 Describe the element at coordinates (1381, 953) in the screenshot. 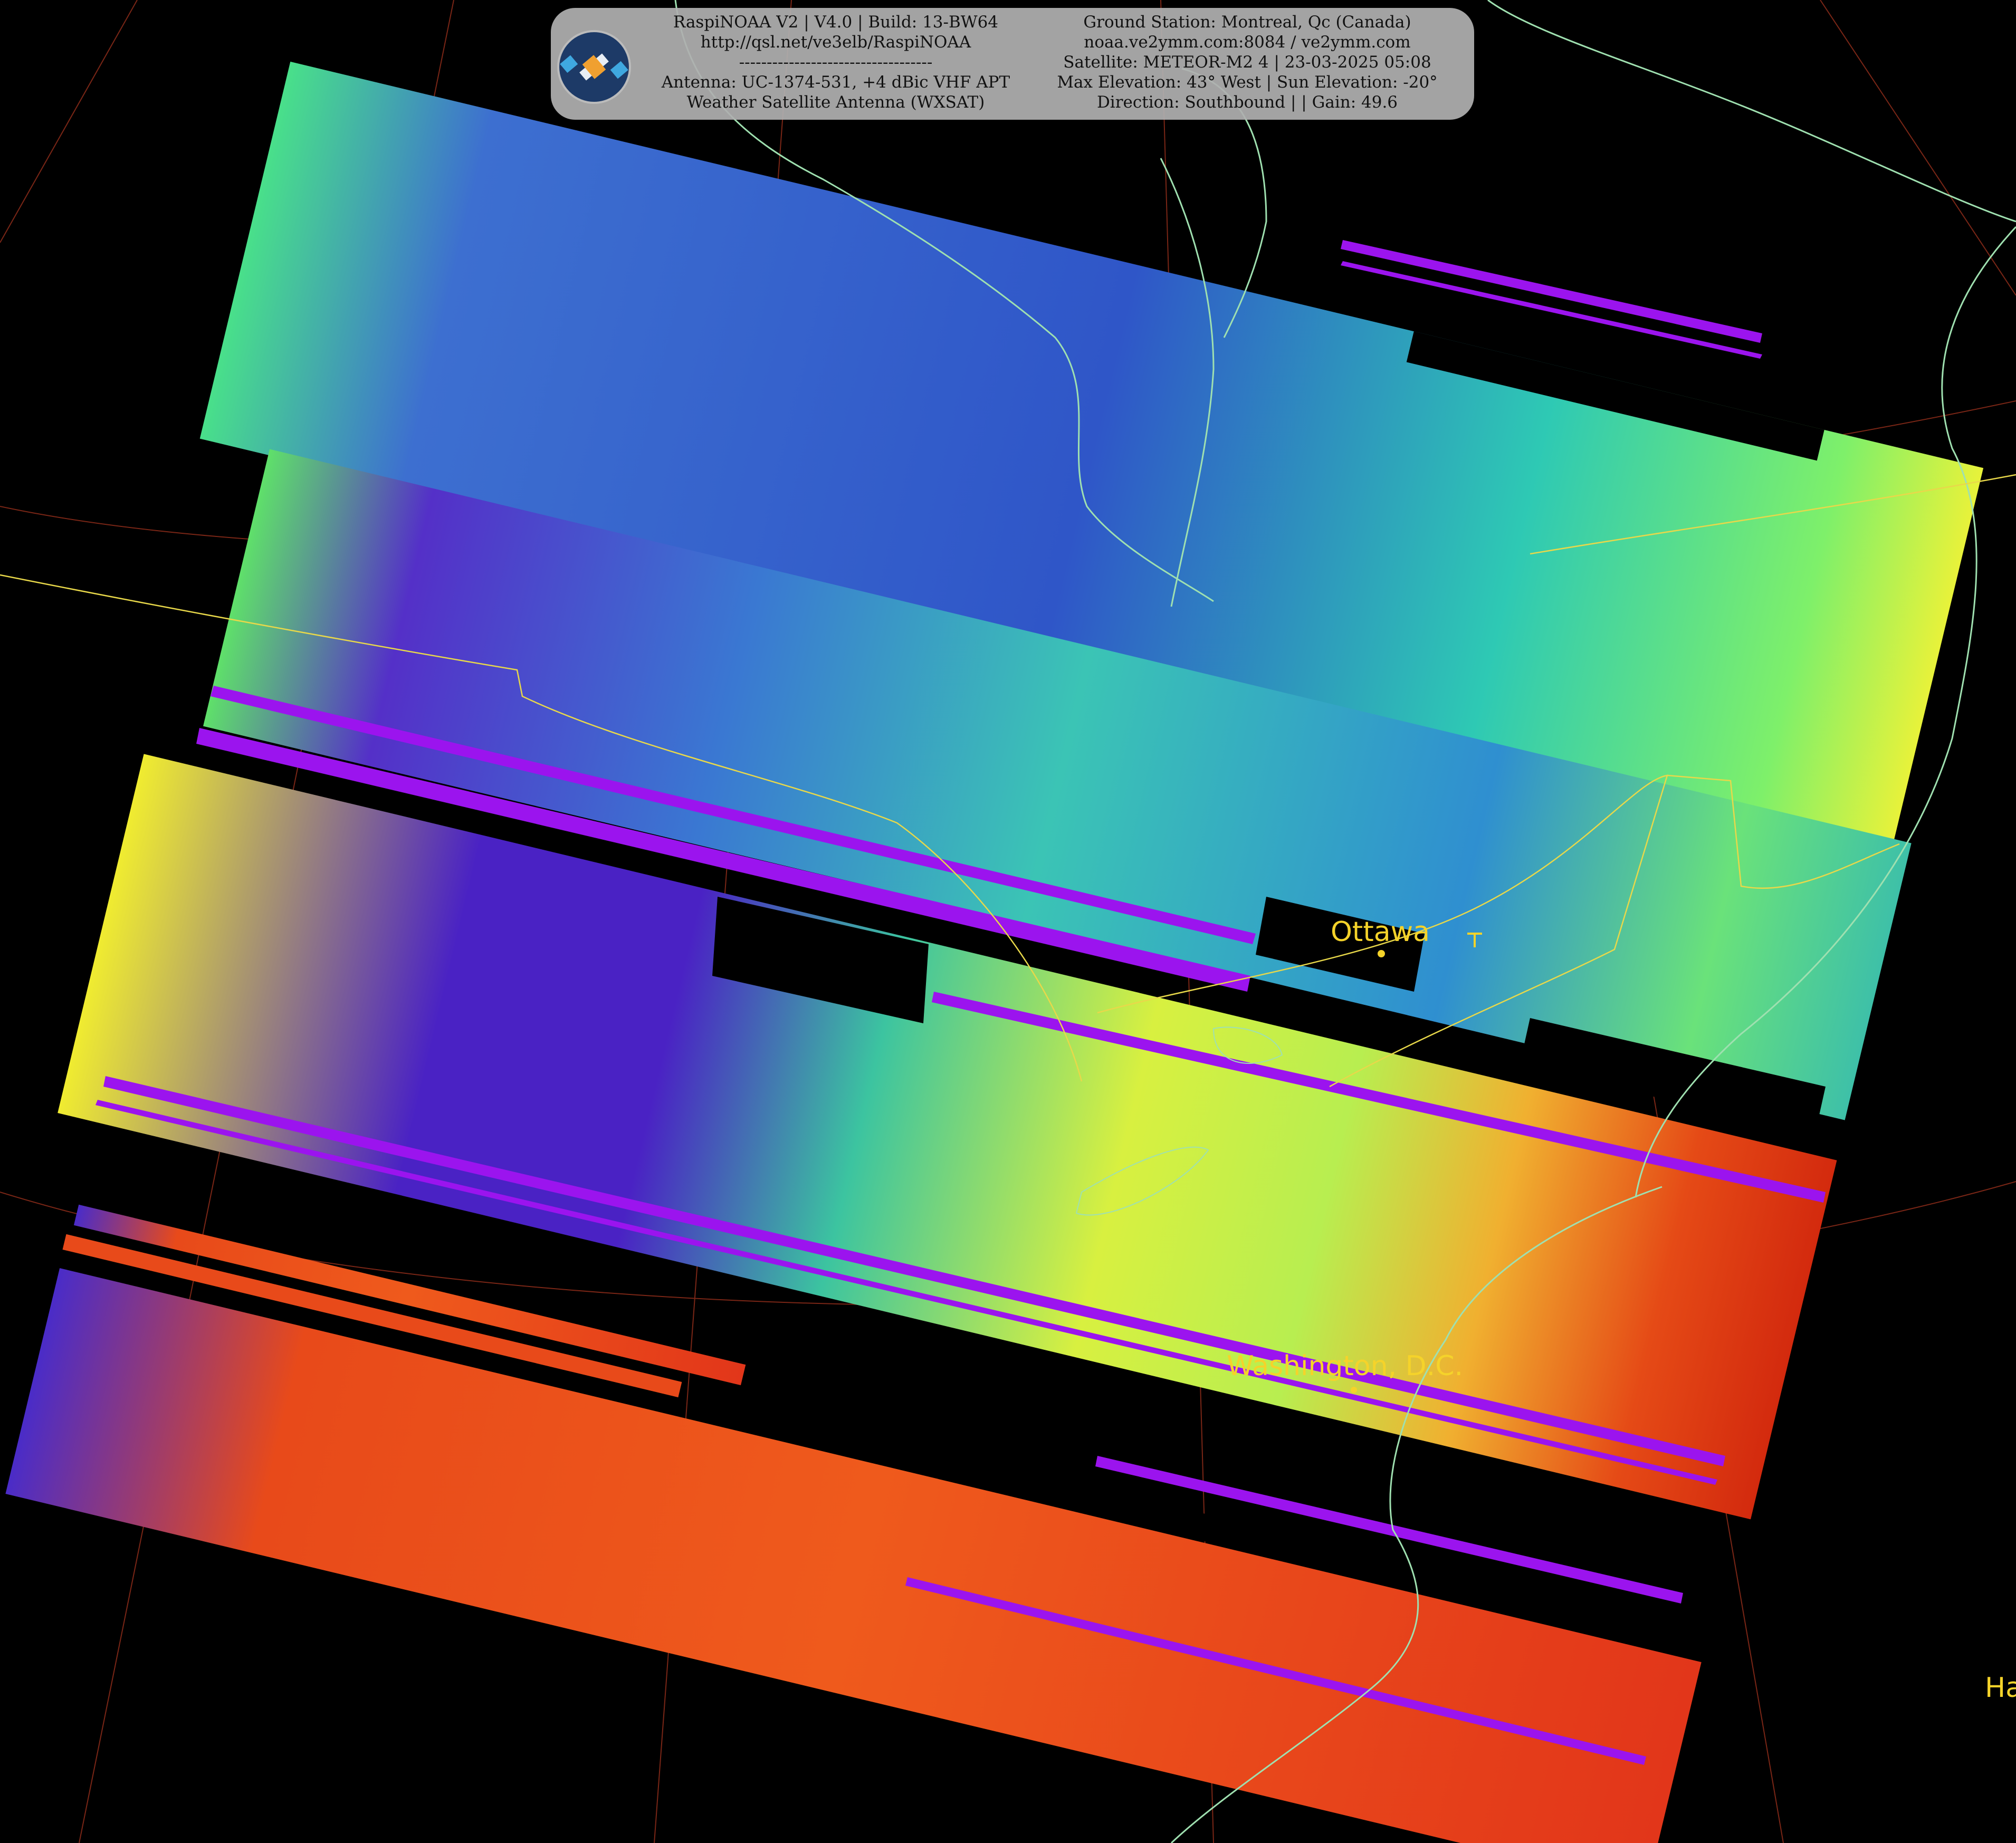

I see `ottawa-marker` at that location.